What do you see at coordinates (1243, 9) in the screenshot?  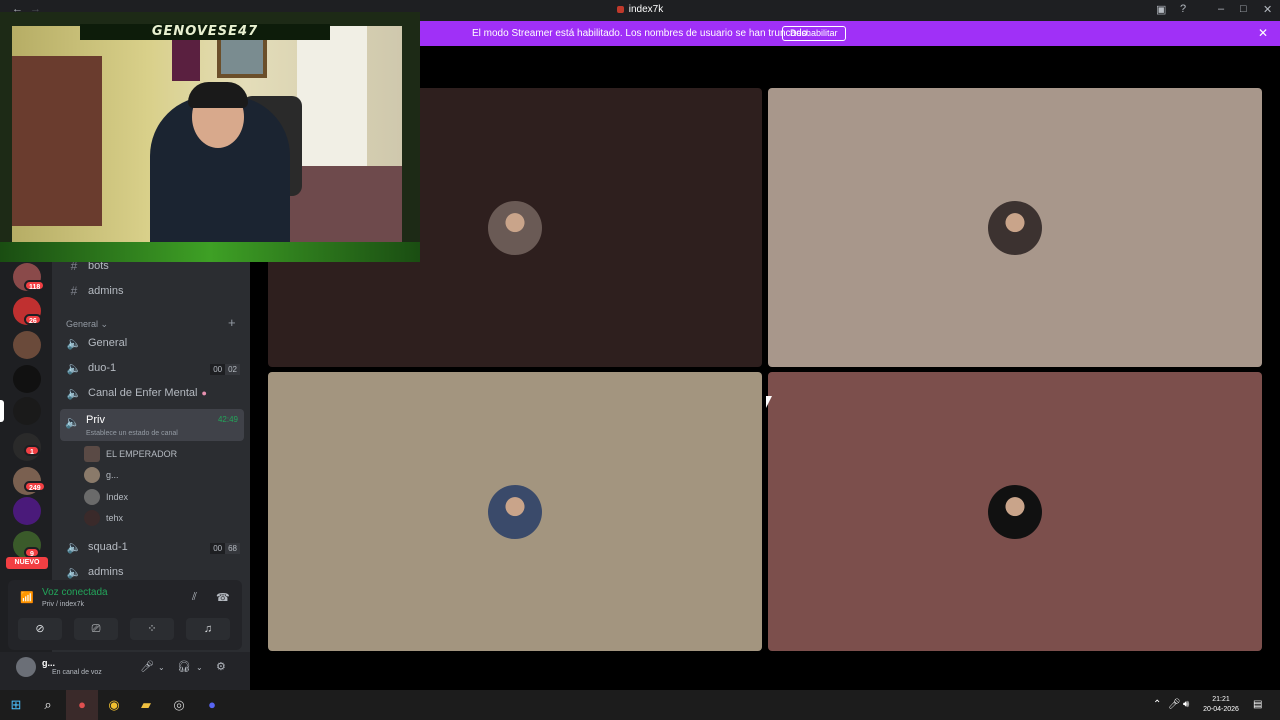 I see `maximize-icon: □` at bounding box center [1243, 9].